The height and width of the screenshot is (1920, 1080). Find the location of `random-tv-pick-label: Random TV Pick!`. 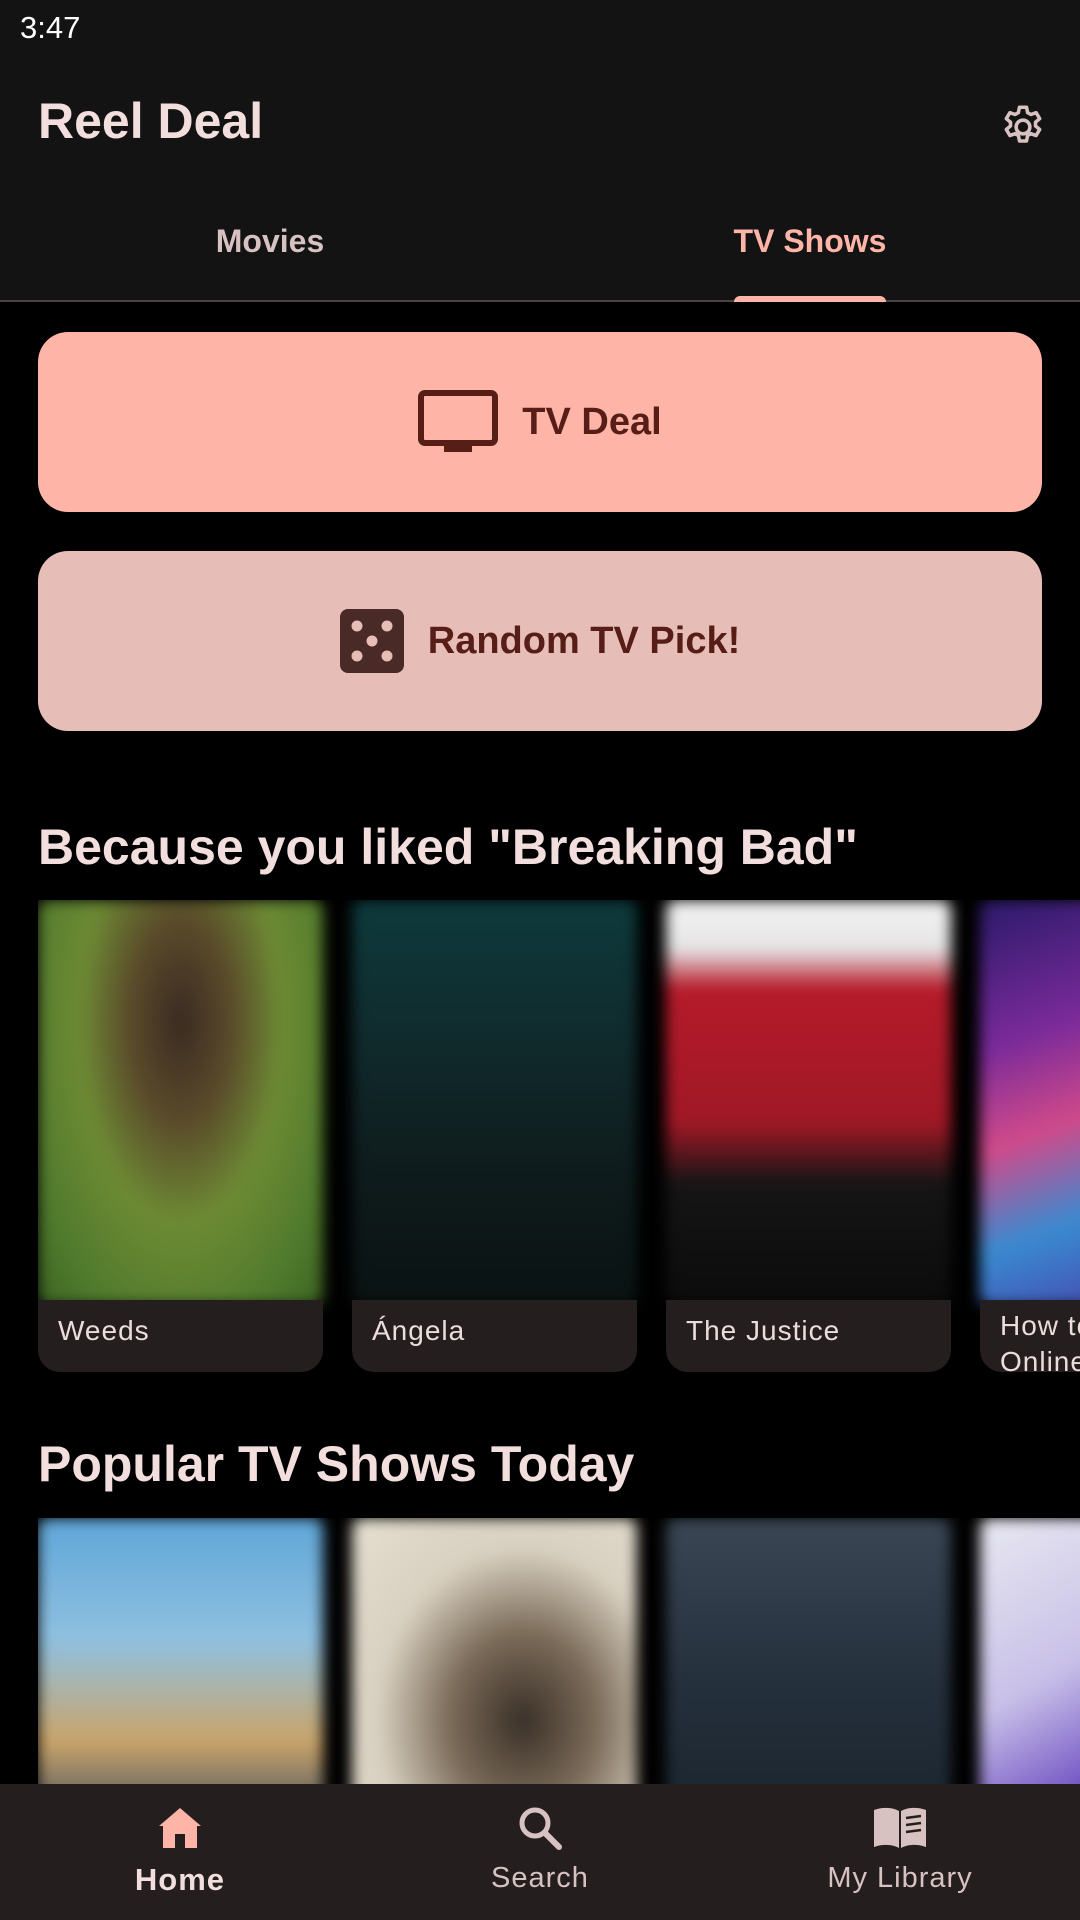

random-tv-pick-label: Random TV Pick! is located at coordinates (584, 640).